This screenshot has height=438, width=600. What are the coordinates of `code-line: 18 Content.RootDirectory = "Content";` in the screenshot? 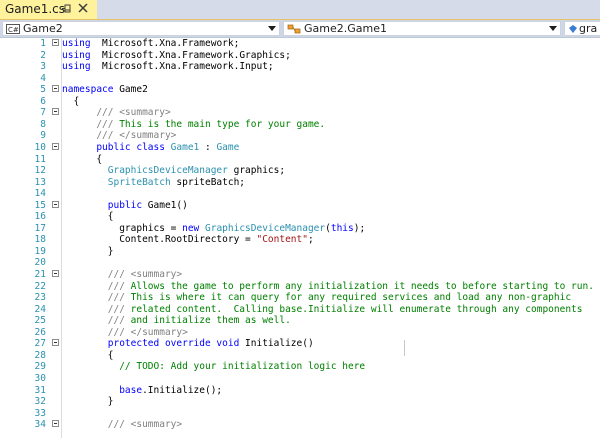 It's located at (300, 239).